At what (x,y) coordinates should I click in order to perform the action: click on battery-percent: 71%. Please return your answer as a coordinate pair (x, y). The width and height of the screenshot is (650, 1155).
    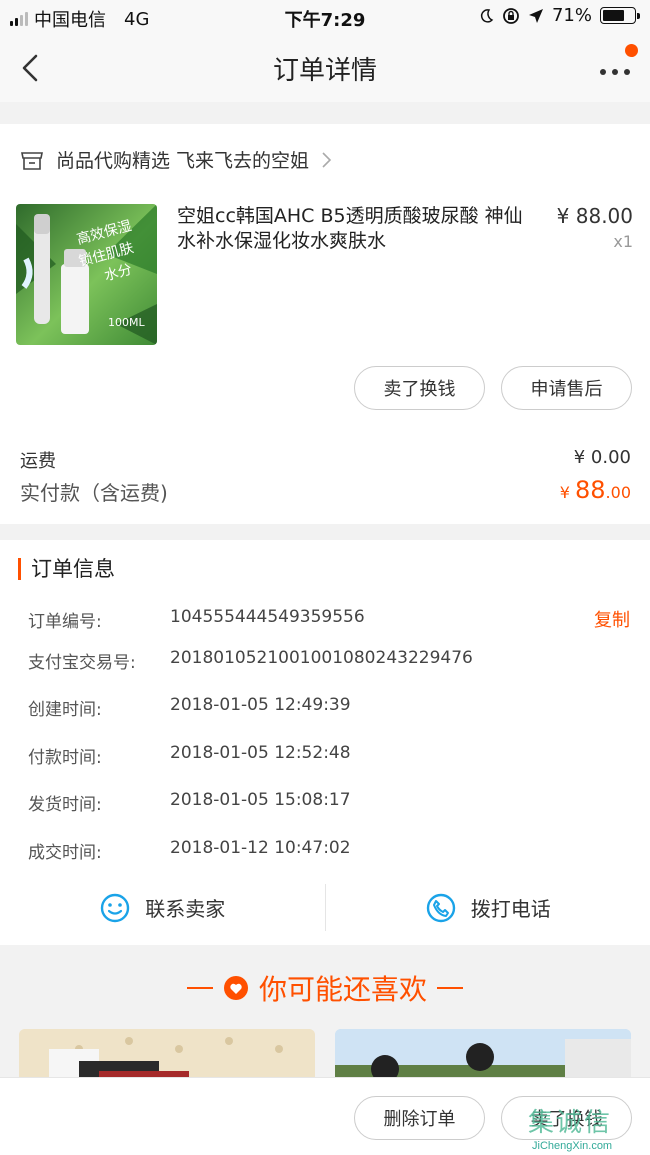
    Looking at the image, I should click on (571, 15).